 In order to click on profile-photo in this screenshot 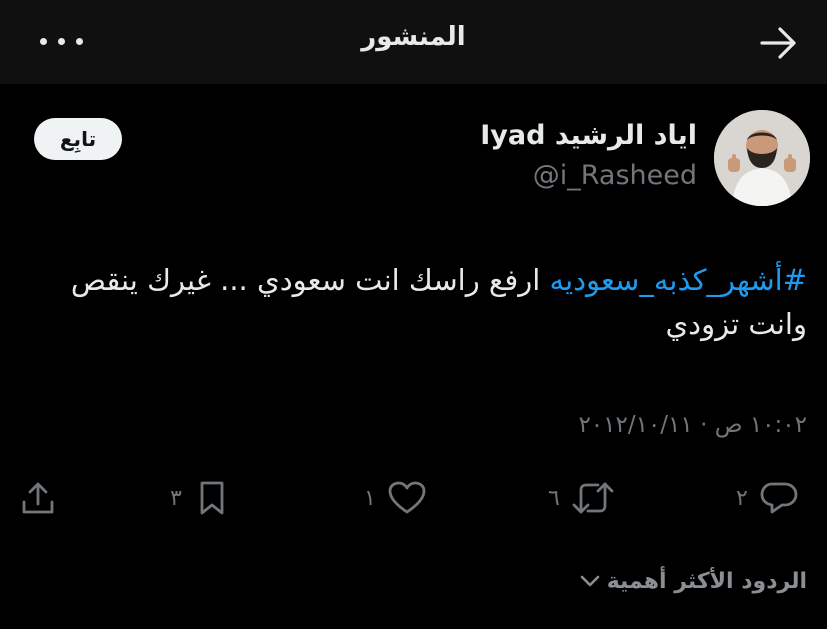, I will do `click(762, 158)`.